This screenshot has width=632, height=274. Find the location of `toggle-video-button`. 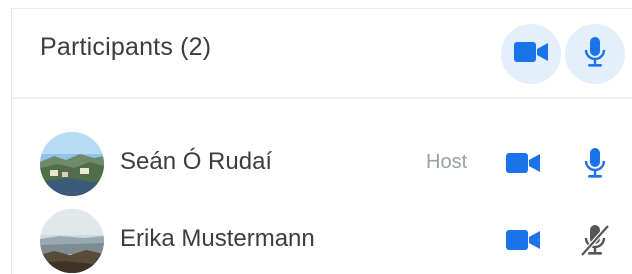

toggle-video-button is located at coordinates (531, 54).